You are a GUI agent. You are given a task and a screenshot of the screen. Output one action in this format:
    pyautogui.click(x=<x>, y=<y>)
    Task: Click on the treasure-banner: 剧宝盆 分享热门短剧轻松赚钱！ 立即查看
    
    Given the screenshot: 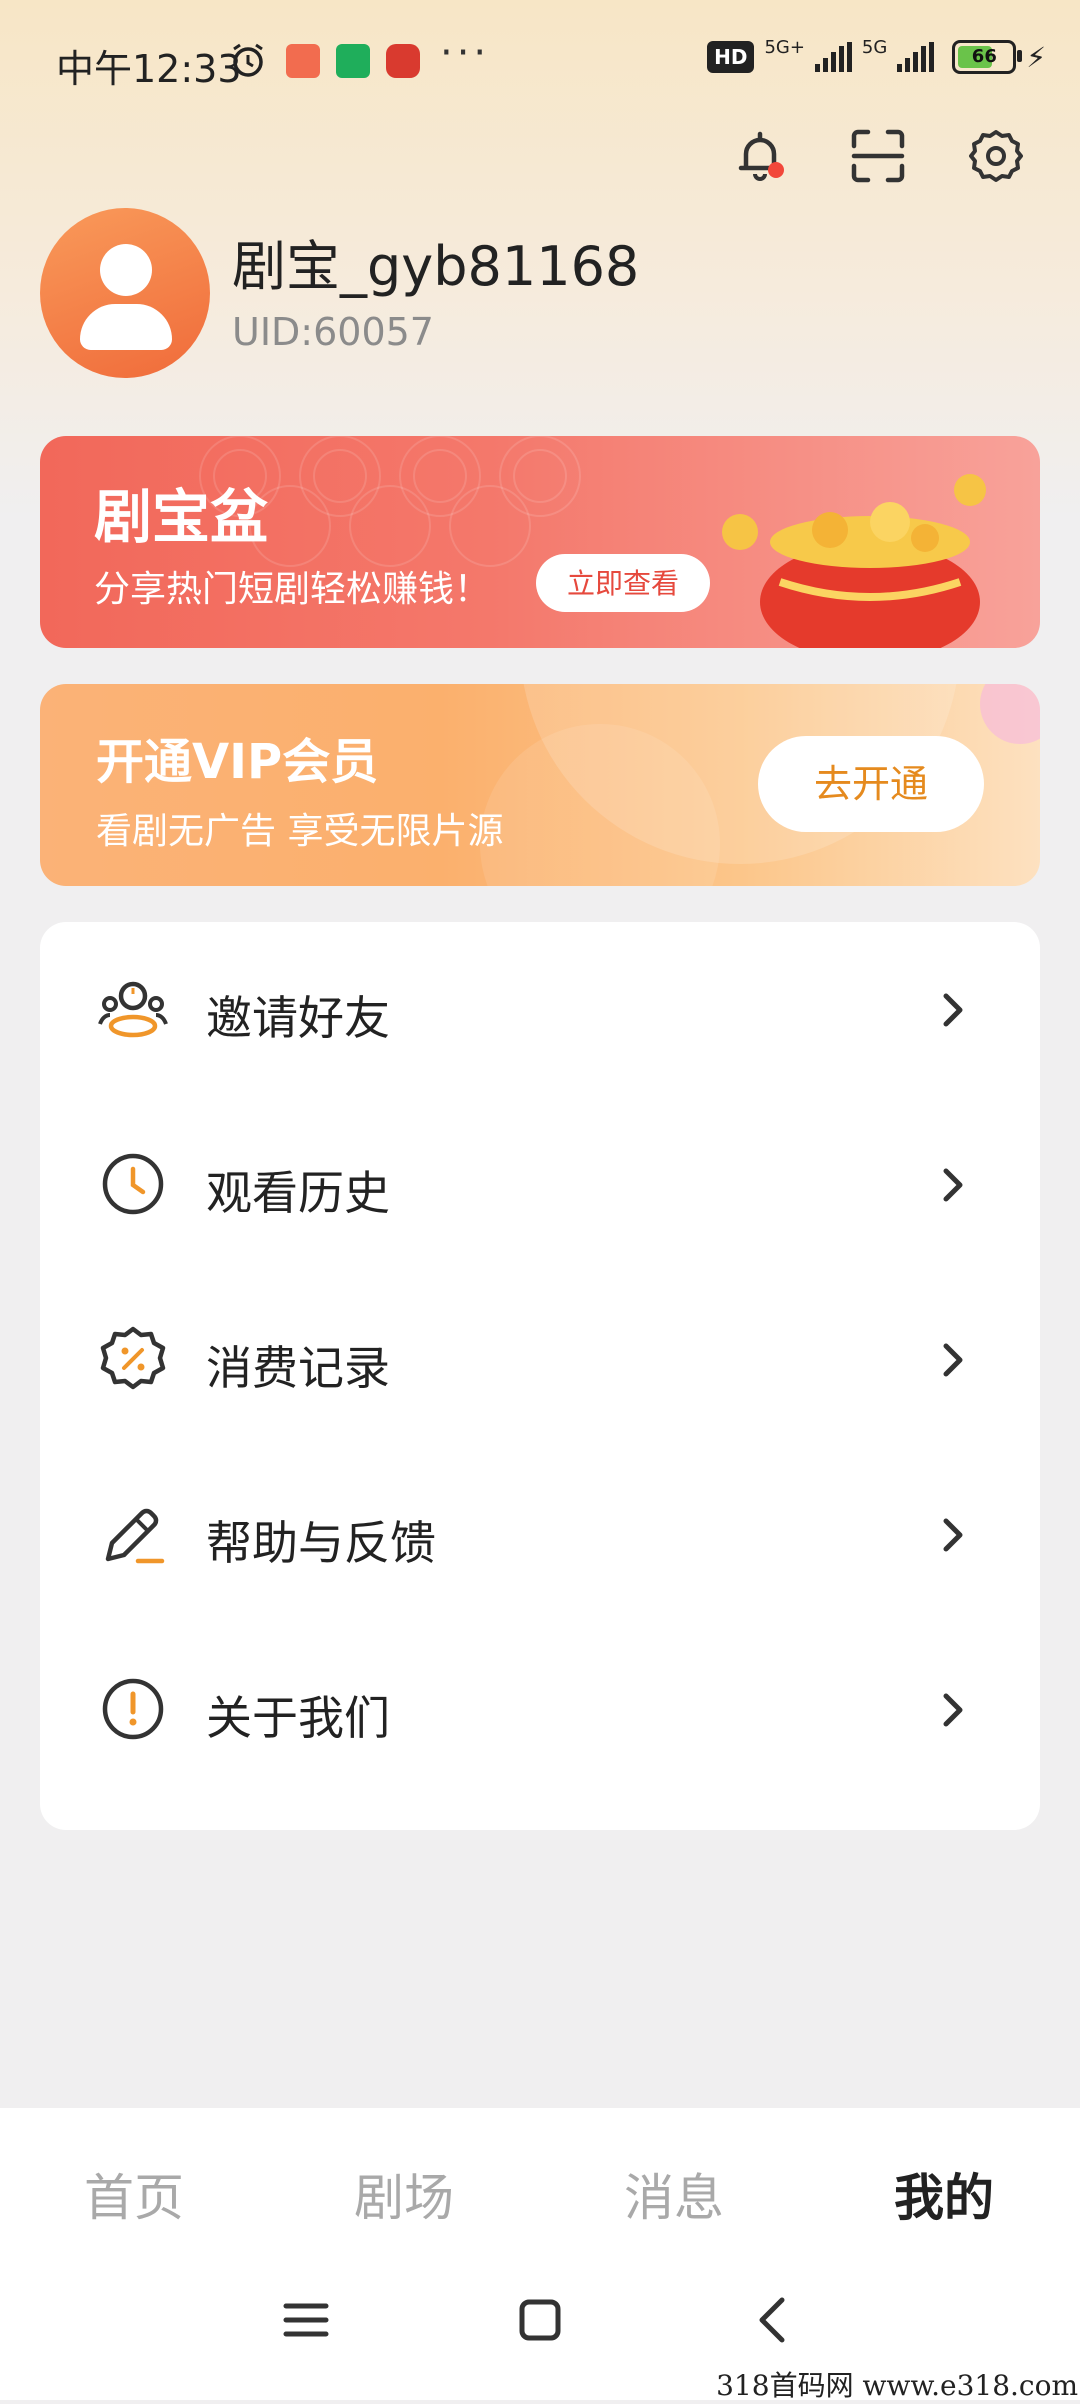 What is the action you would take?
    pyautogui.click(x=540, y=542)
    